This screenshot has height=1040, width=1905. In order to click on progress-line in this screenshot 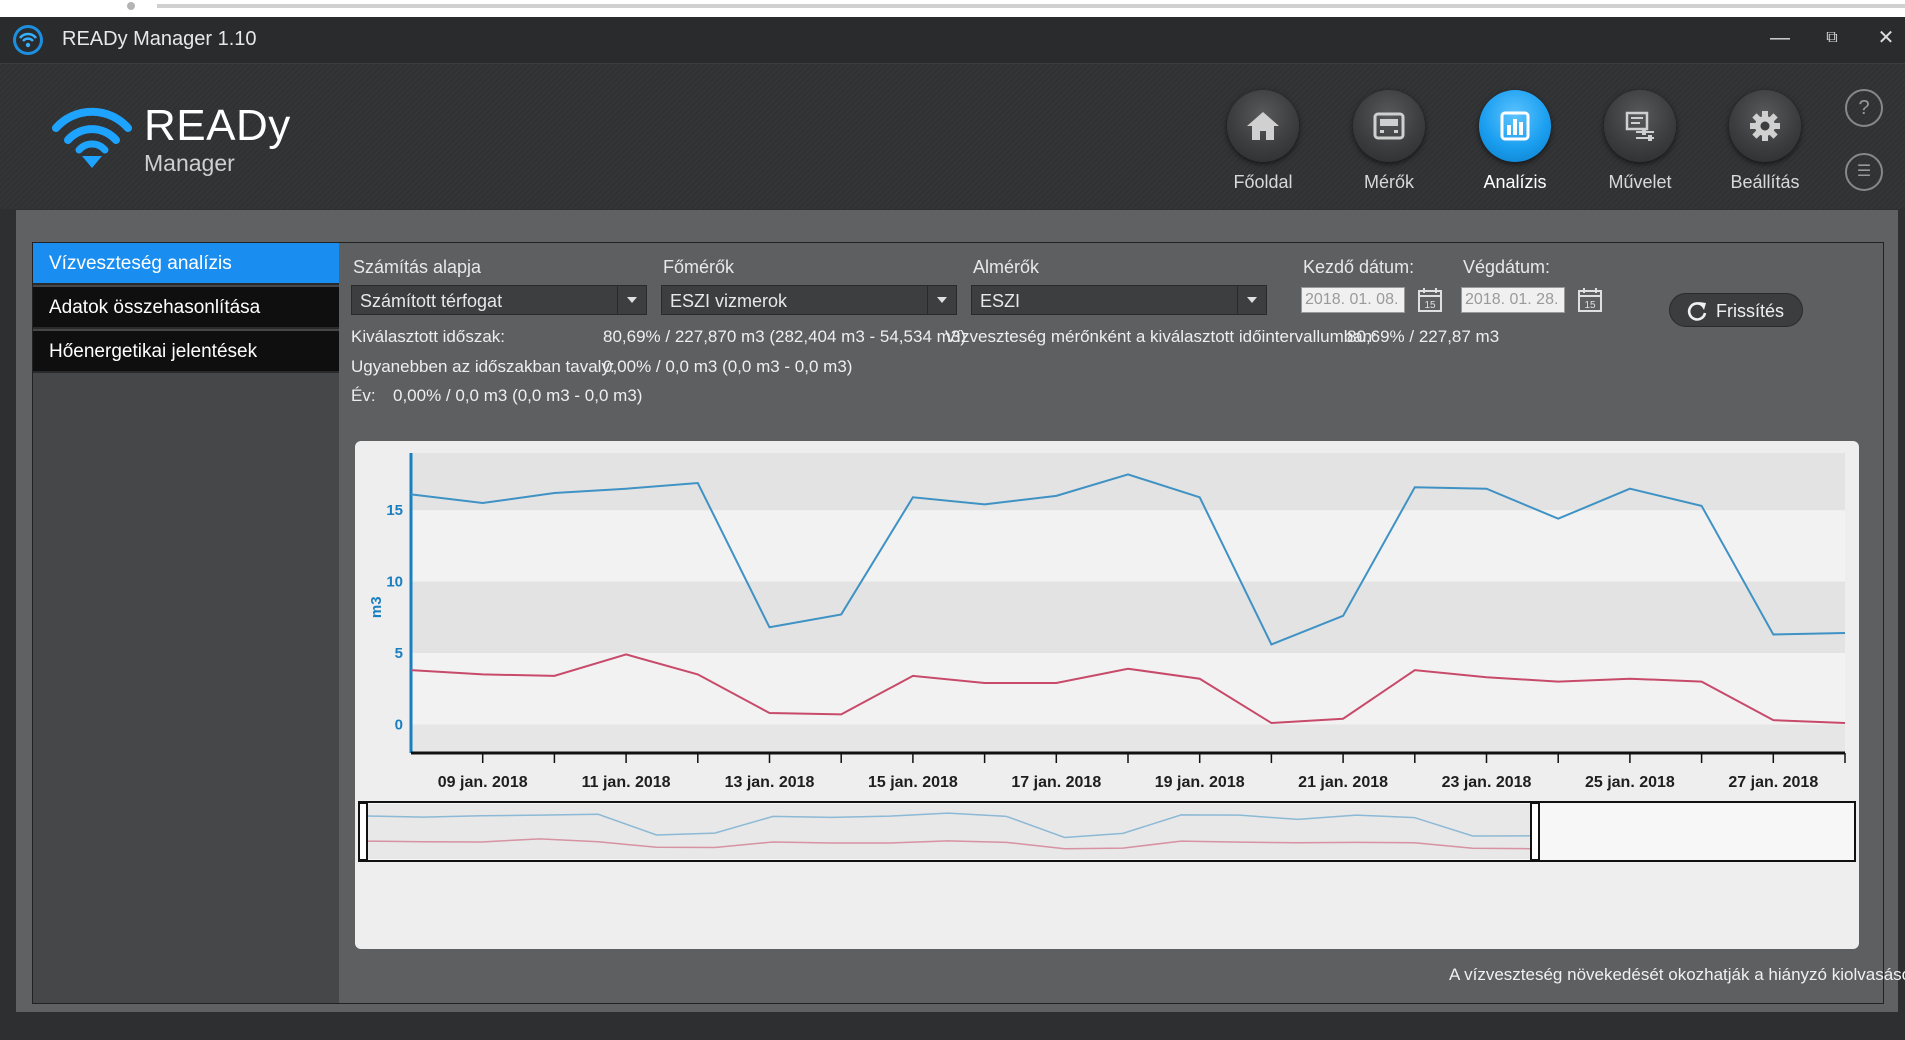, I will do `click(1031, 6)`.